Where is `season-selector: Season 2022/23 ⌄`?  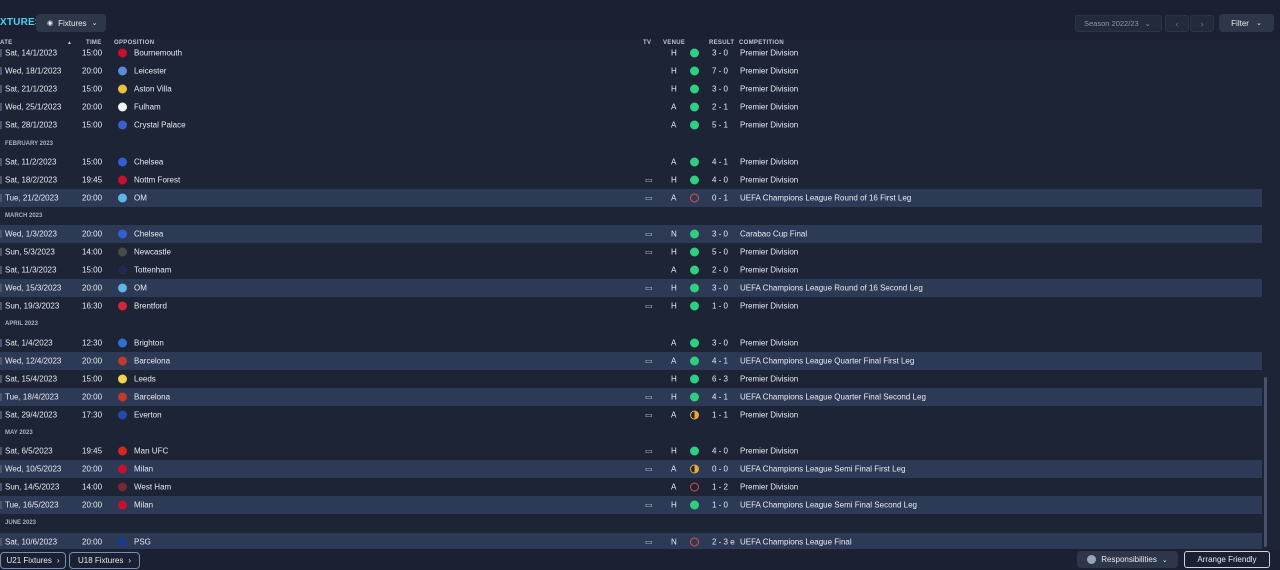 season-selector: Season 2022/23 ⌄ is located at coordinates (1118, 23).